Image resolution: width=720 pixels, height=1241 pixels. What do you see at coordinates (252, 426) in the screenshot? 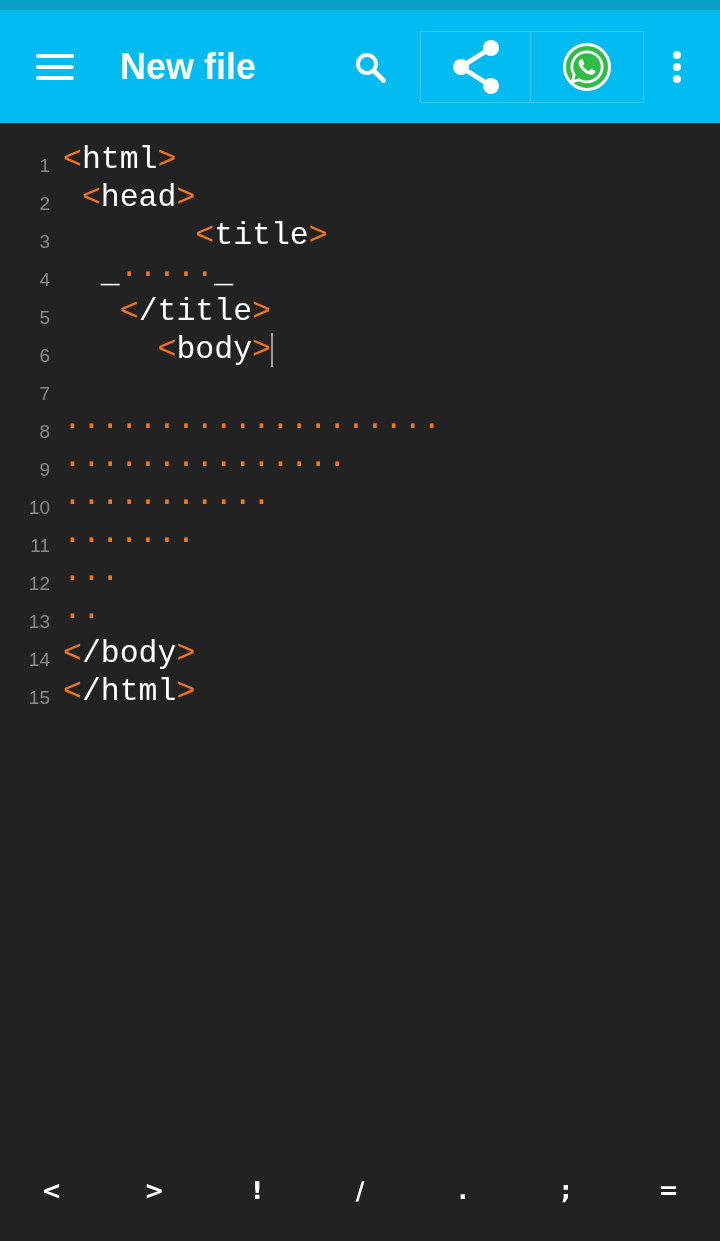
I see `code-line: ····················` at bounding box center [252, 426].